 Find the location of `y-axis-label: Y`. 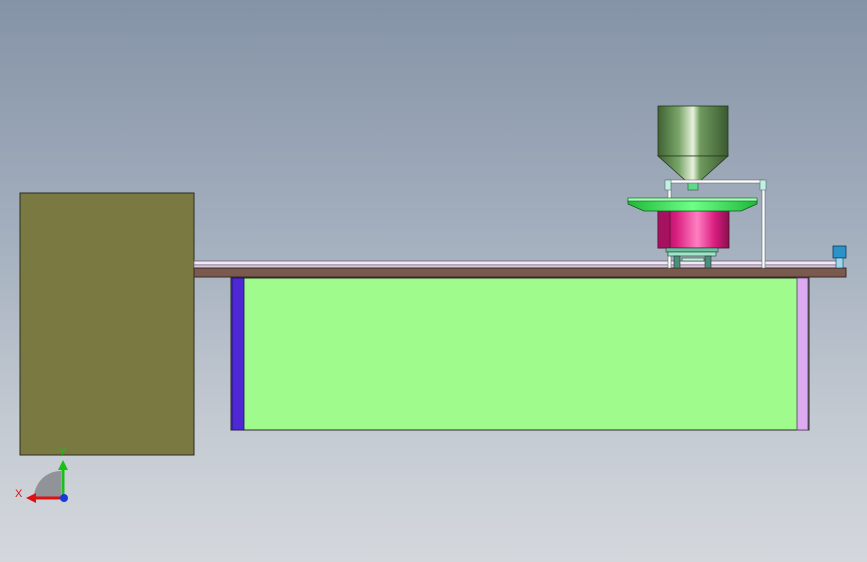

y-axis-label: Y is located at coordinates (63, 452).